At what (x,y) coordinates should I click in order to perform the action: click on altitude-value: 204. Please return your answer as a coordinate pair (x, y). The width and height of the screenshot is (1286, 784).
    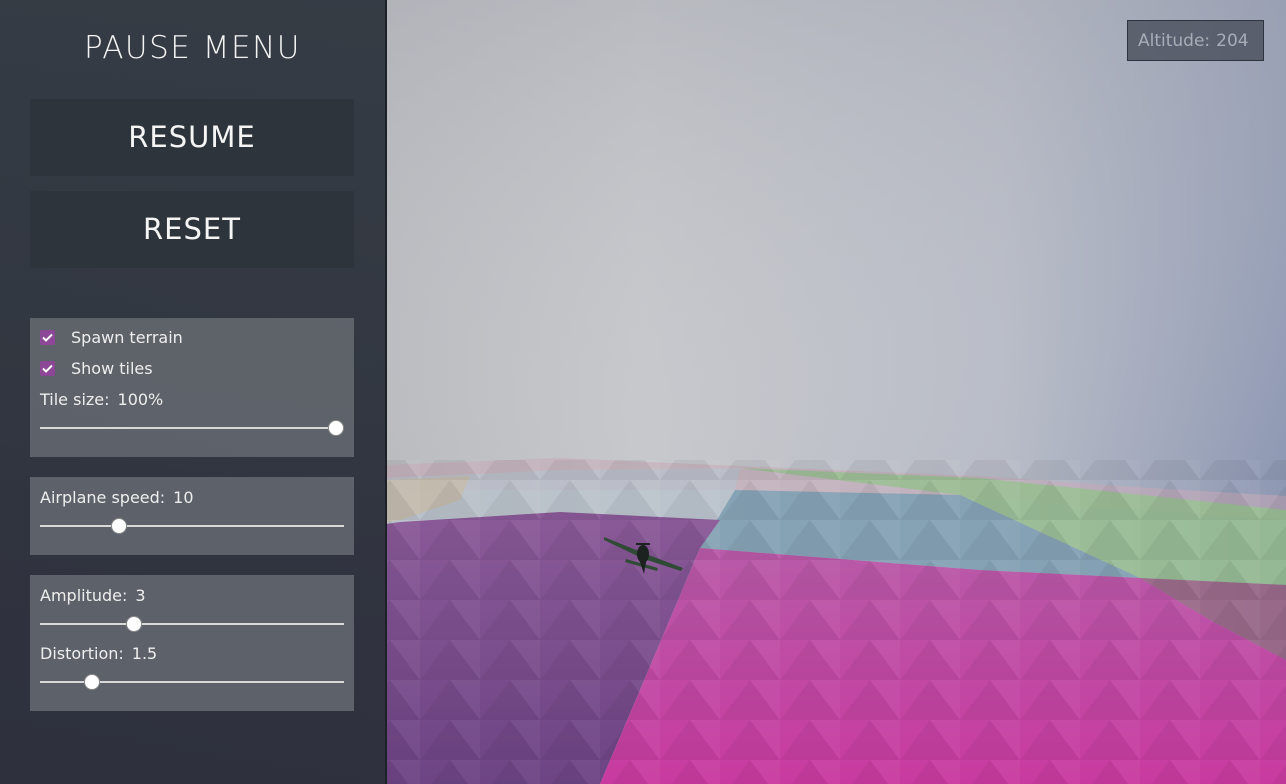
    Looking at the image, I should click on (1232, 41).